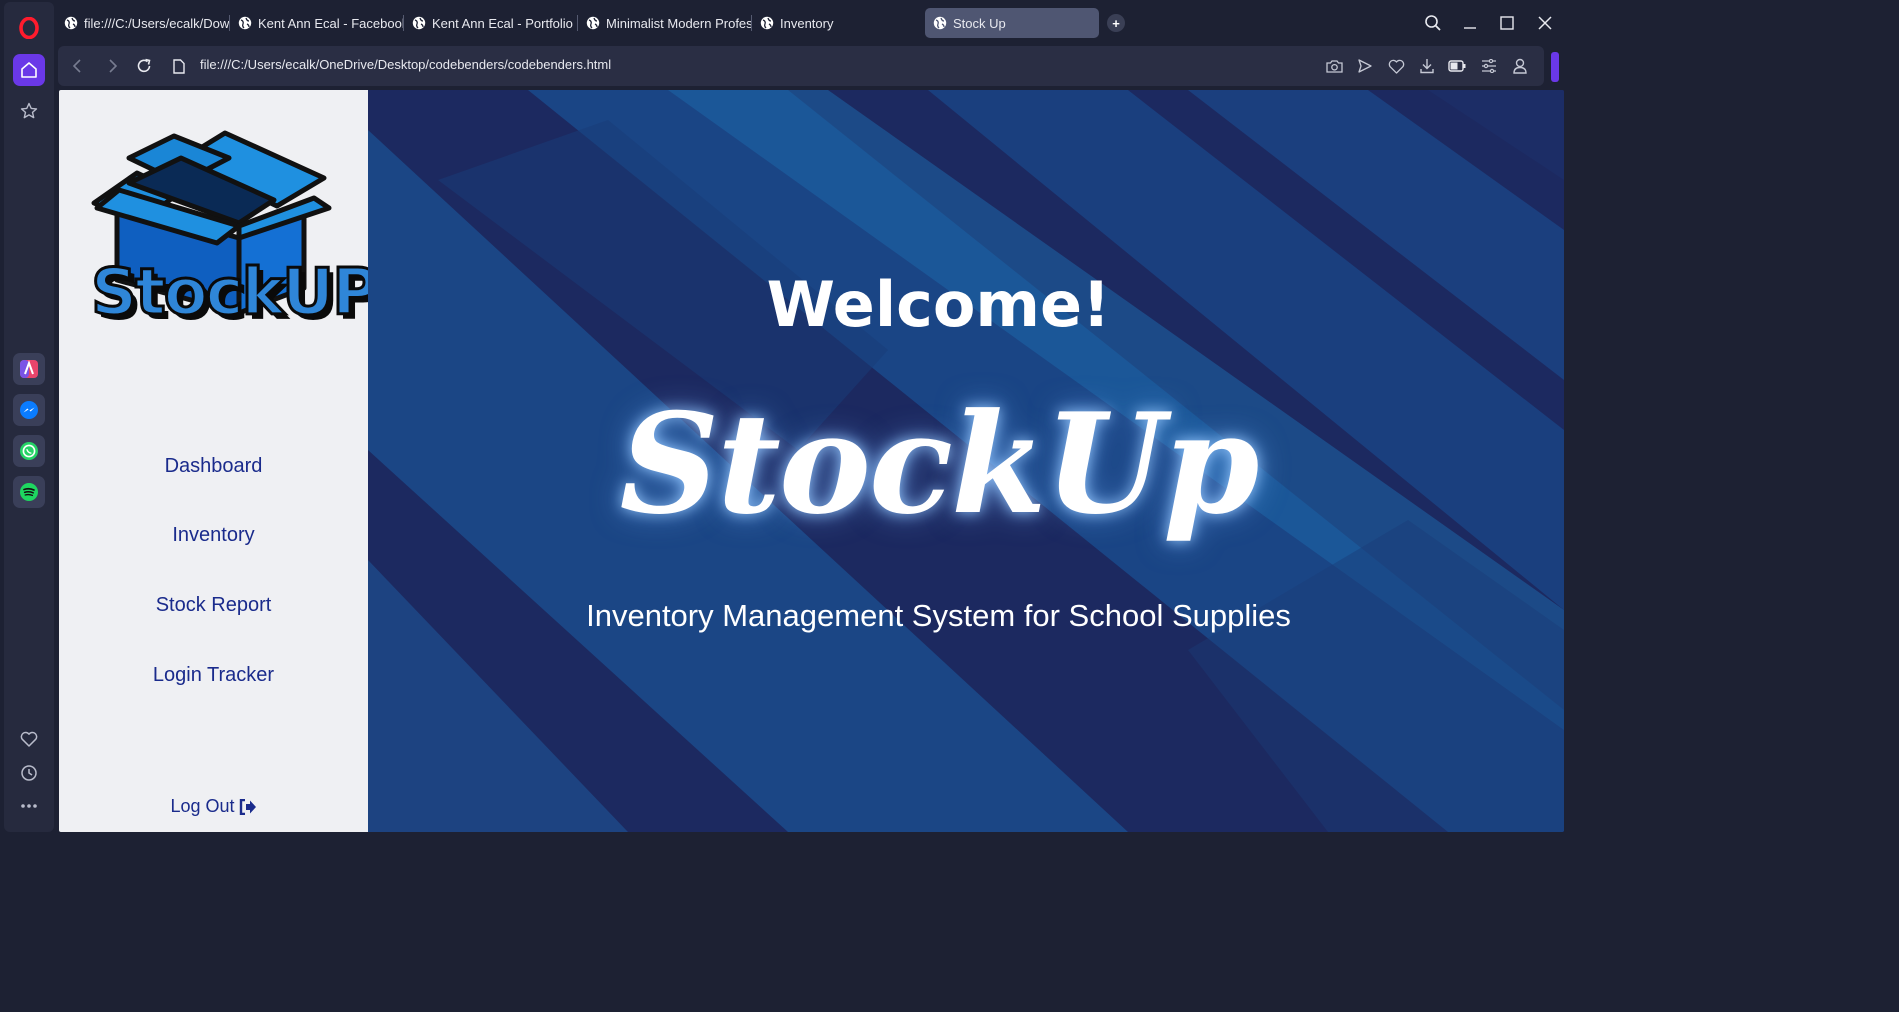  I want to click on plus-icon: +, so click(1116, 23).